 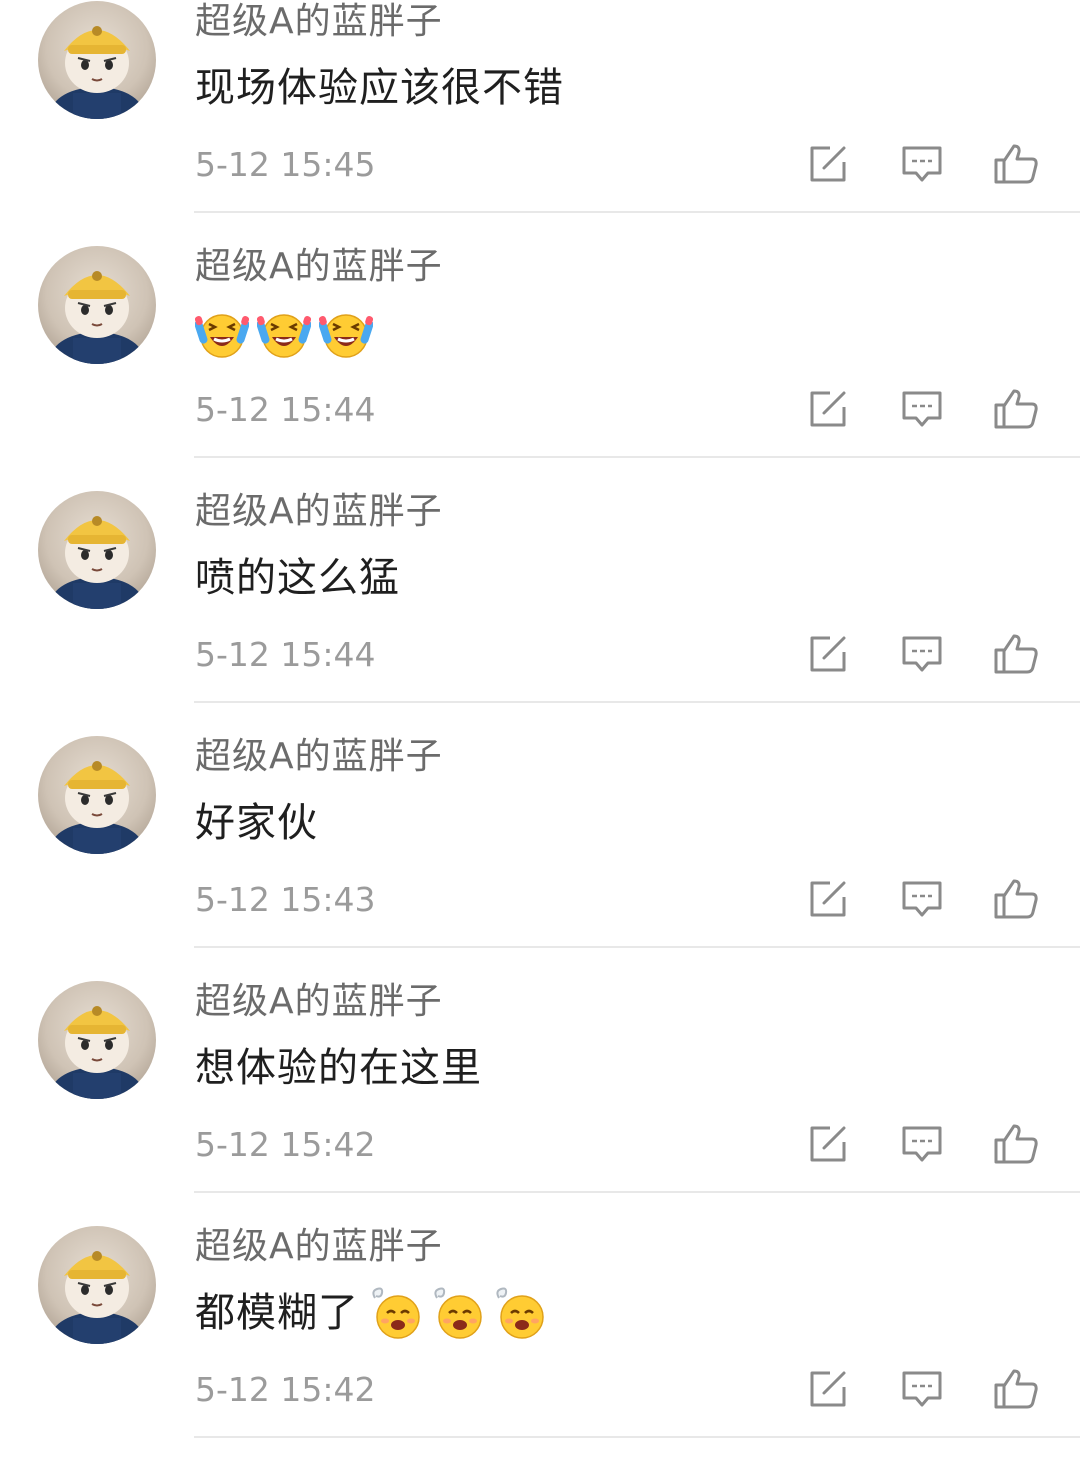 What do you see at coordinates (379, 88) in the screenshot?
I see `comment-text: 现场体验应该很不错` at bounding box center [379, 88].